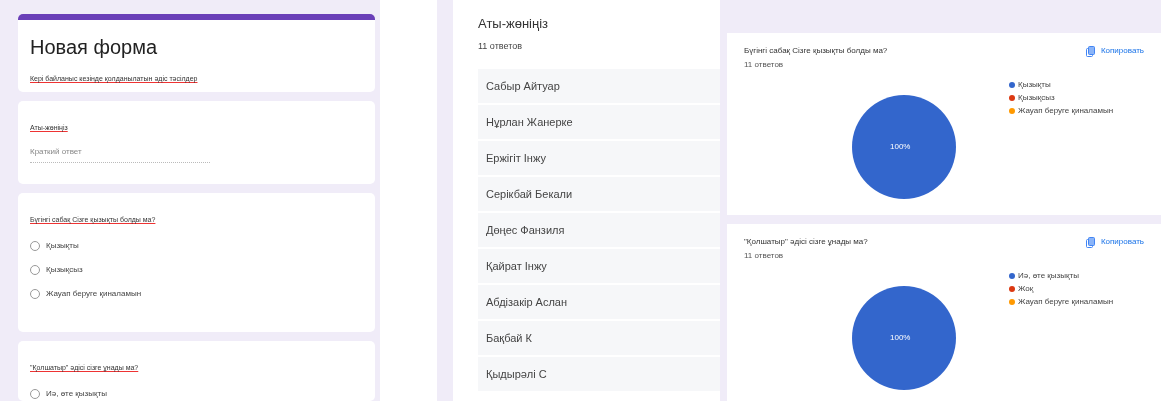  I want to click on form-title: Новая форма, so click(94, 47).